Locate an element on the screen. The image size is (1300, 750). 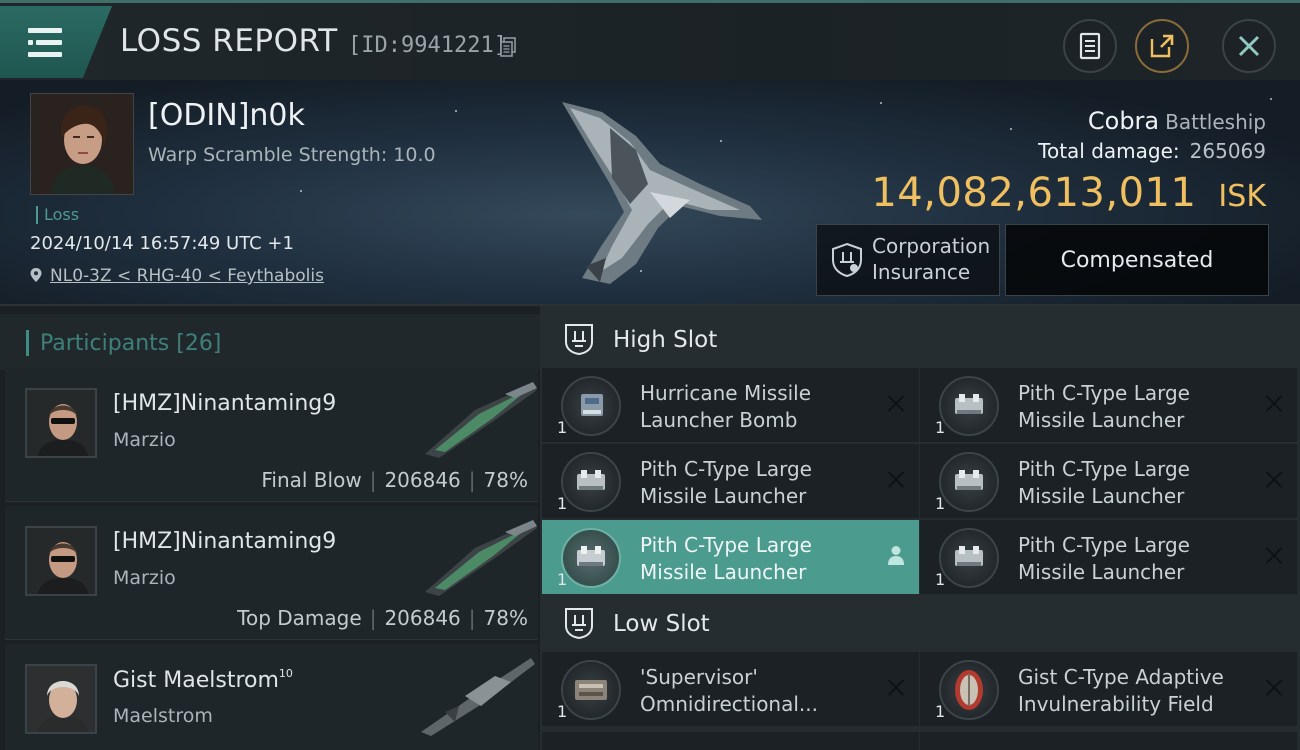
item-name-line2: Launcher Bomb is located at coordinates (719, 420).